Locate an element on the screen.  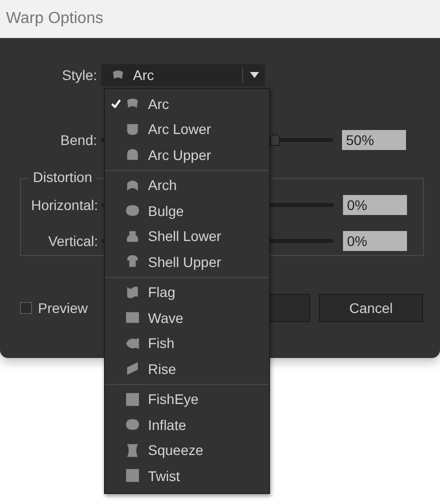
bend-field: 50% is located at coordinates (374, 140).